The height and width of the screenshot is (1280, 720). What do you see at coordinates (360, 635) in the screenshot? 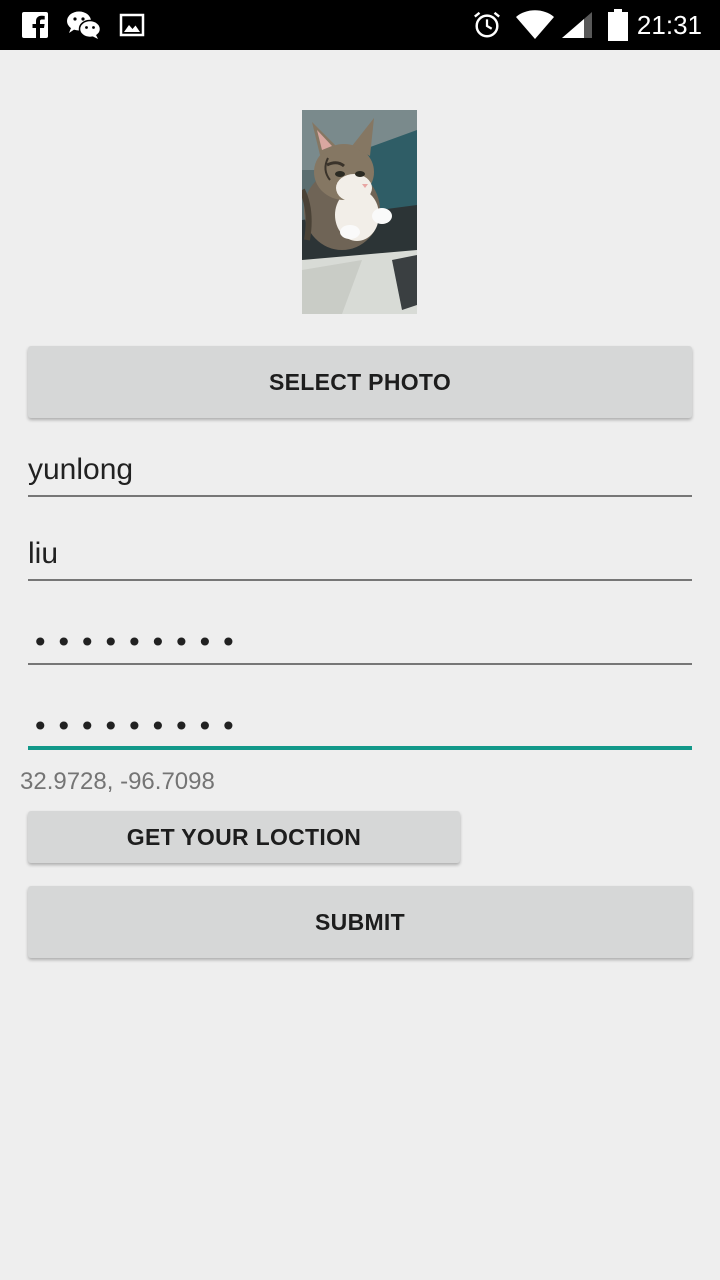
I see `password-field: •••••••••` at bounding box center [360, 635].